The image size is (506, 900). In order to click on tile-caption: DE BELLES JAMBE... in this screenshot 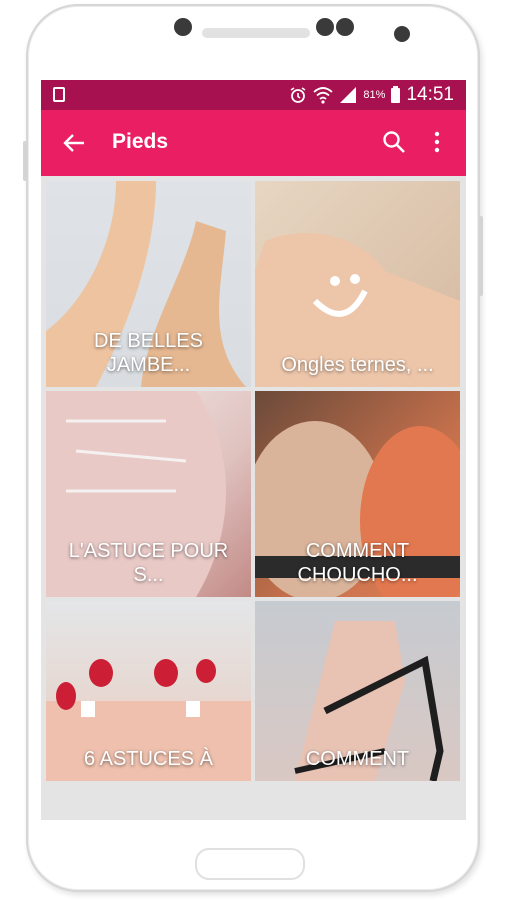, I will do `click(148, 353)`.